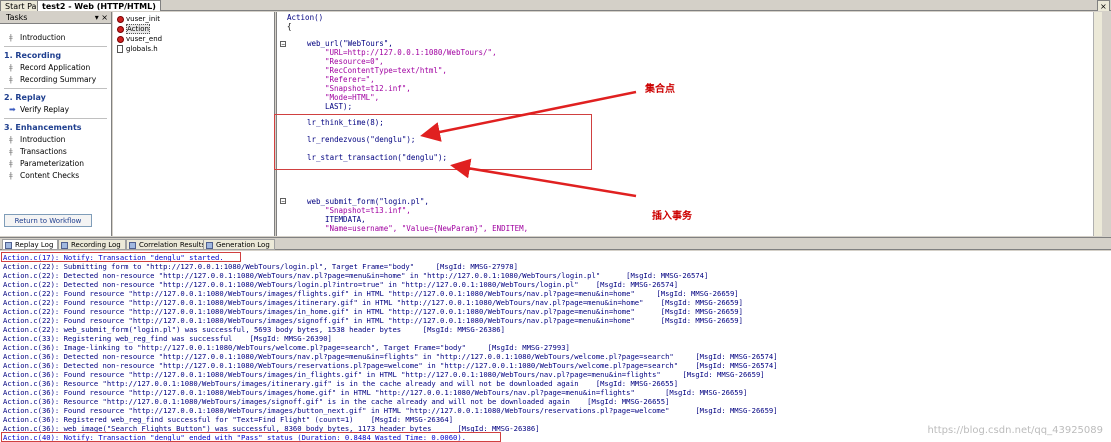 The image size is (1111, 442). I want to click on task-parameterization: ǂ Parameterization, so click(55, 164).